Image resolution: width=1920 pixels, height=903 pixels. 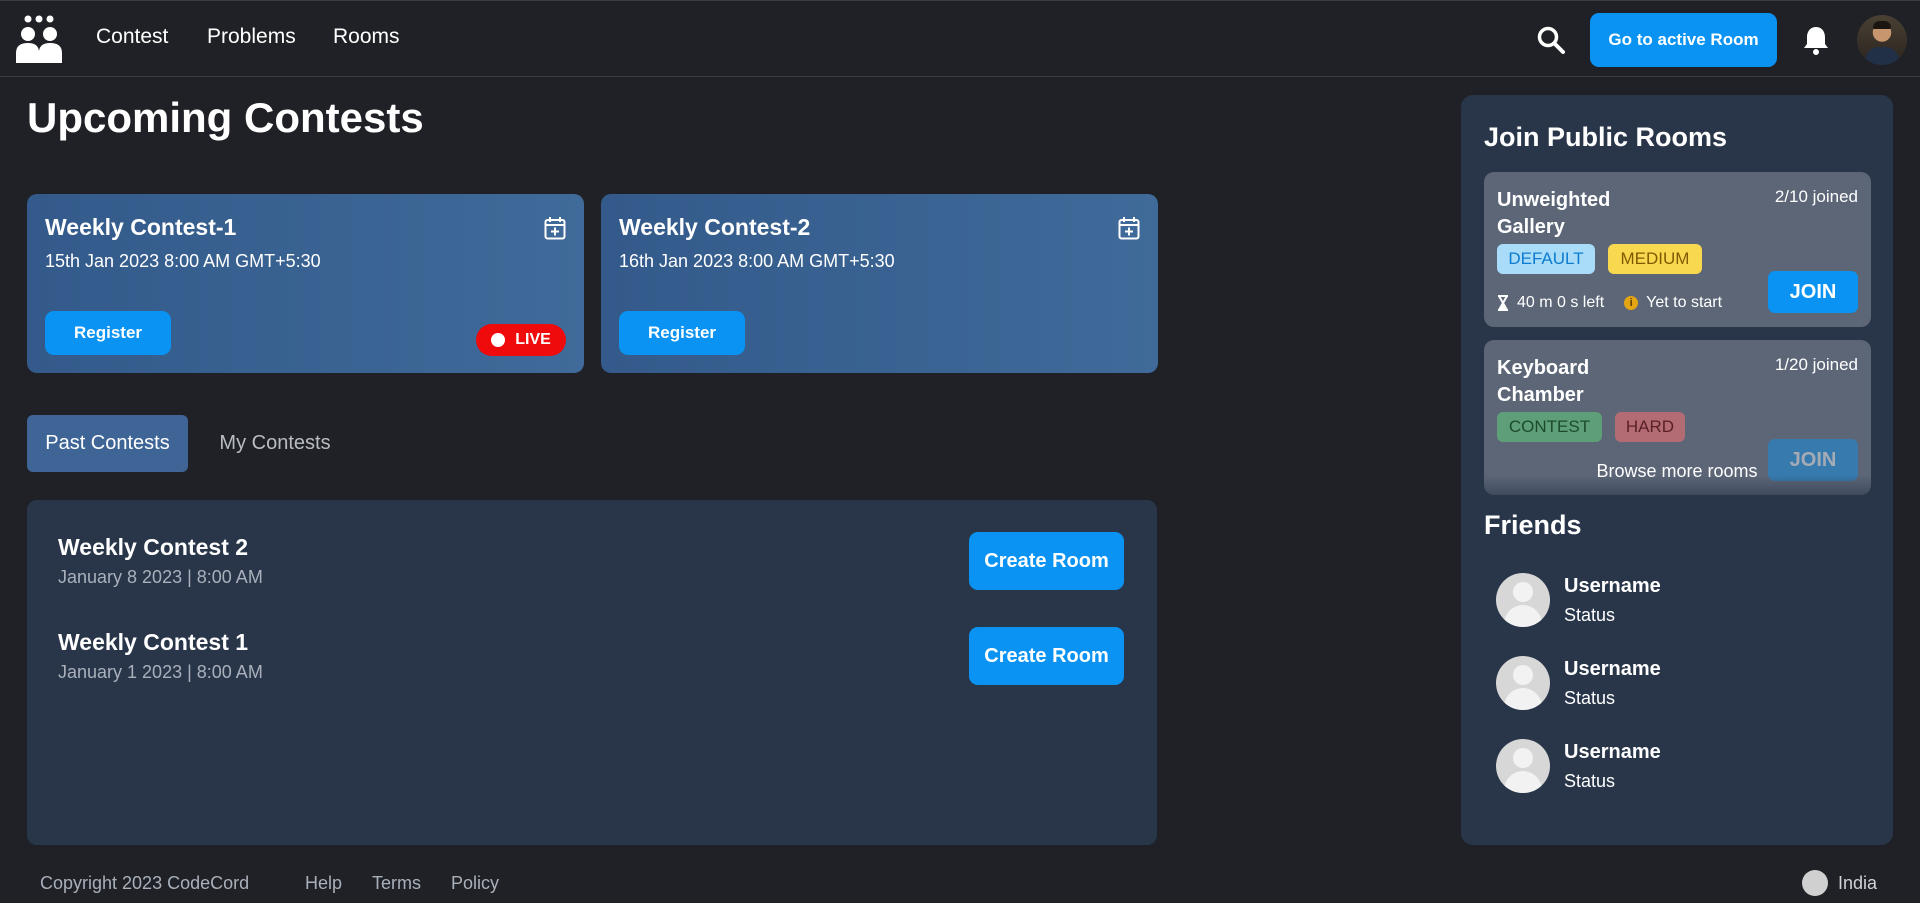 I want to click on room-time-left: 40 m 0 s left, so click(x=1561, y=302).